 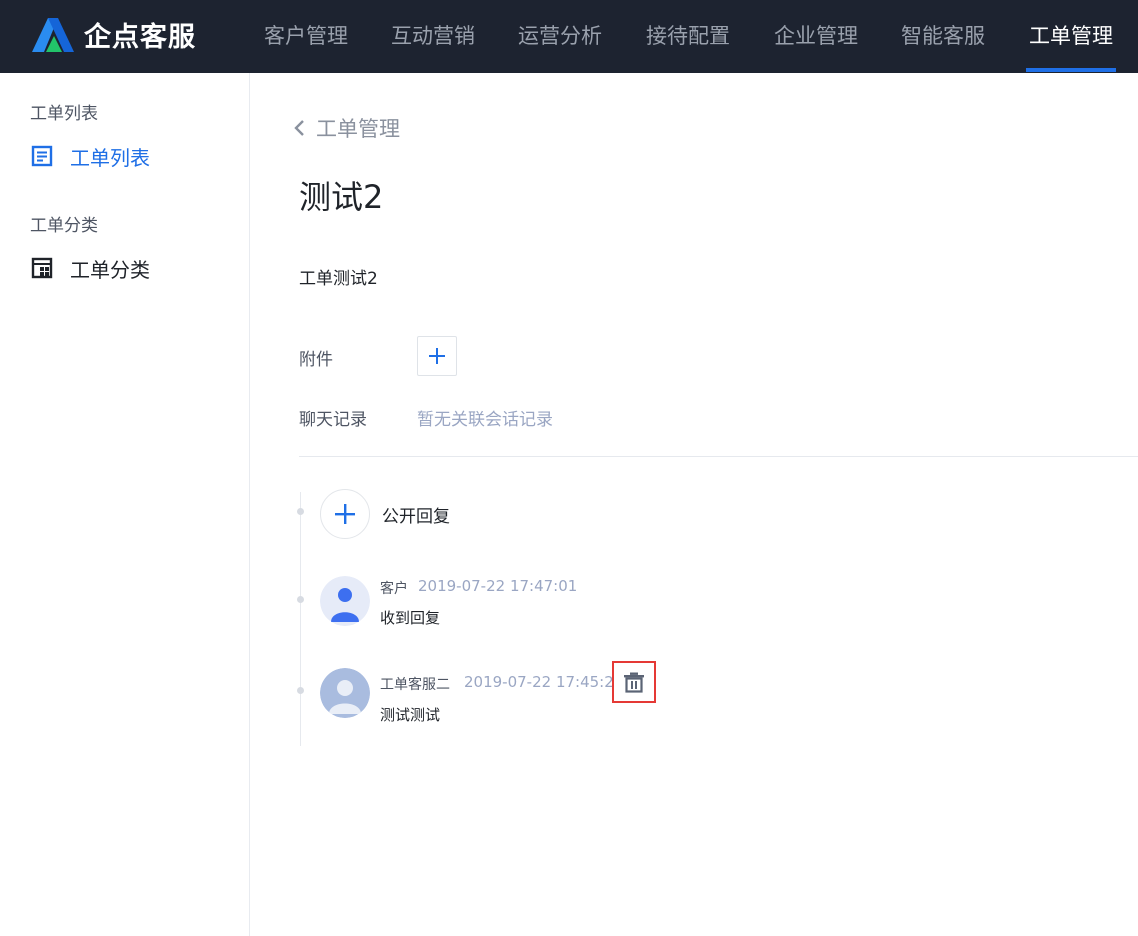 I want to click on public-reply-button, so click(x=345, y=514).